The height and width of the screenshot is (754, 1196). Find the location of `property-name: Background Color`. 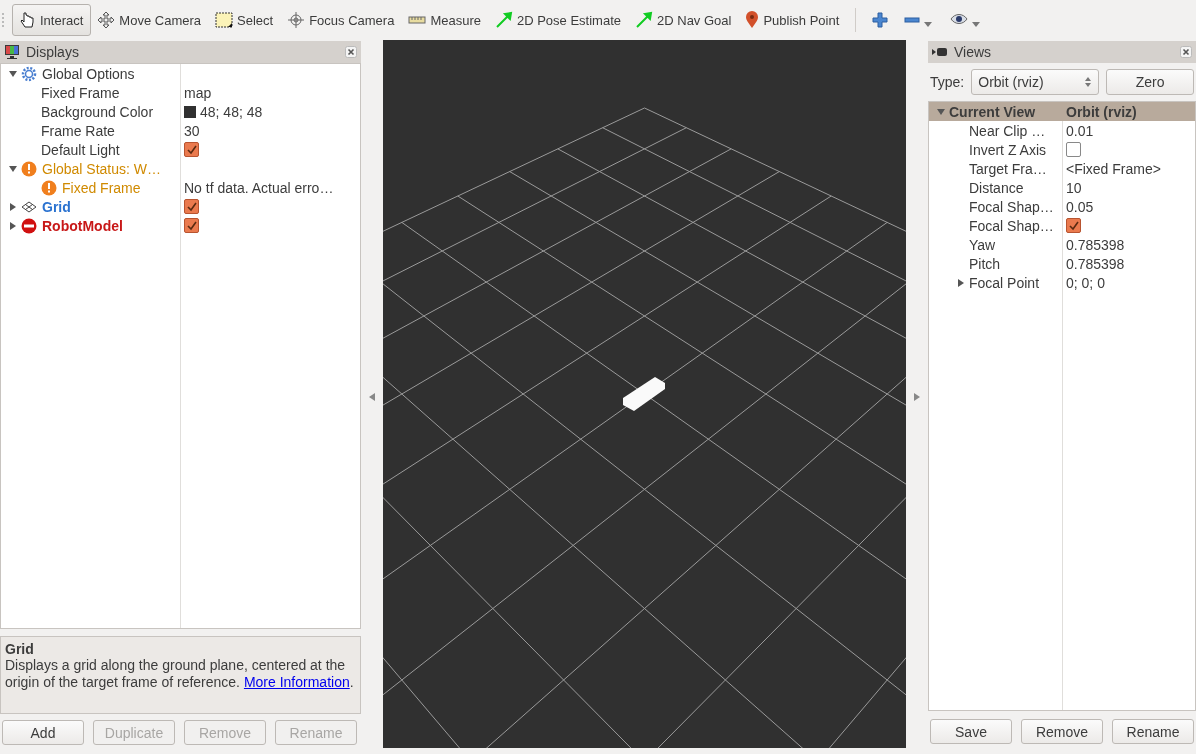

property-name: Background Color is located at coordinates (97, 111).